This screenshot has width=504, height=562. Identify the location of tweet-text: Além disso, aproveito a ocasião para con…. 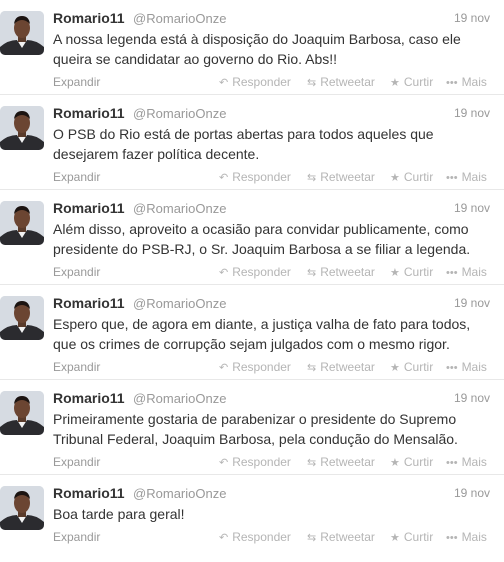
(262, 239).